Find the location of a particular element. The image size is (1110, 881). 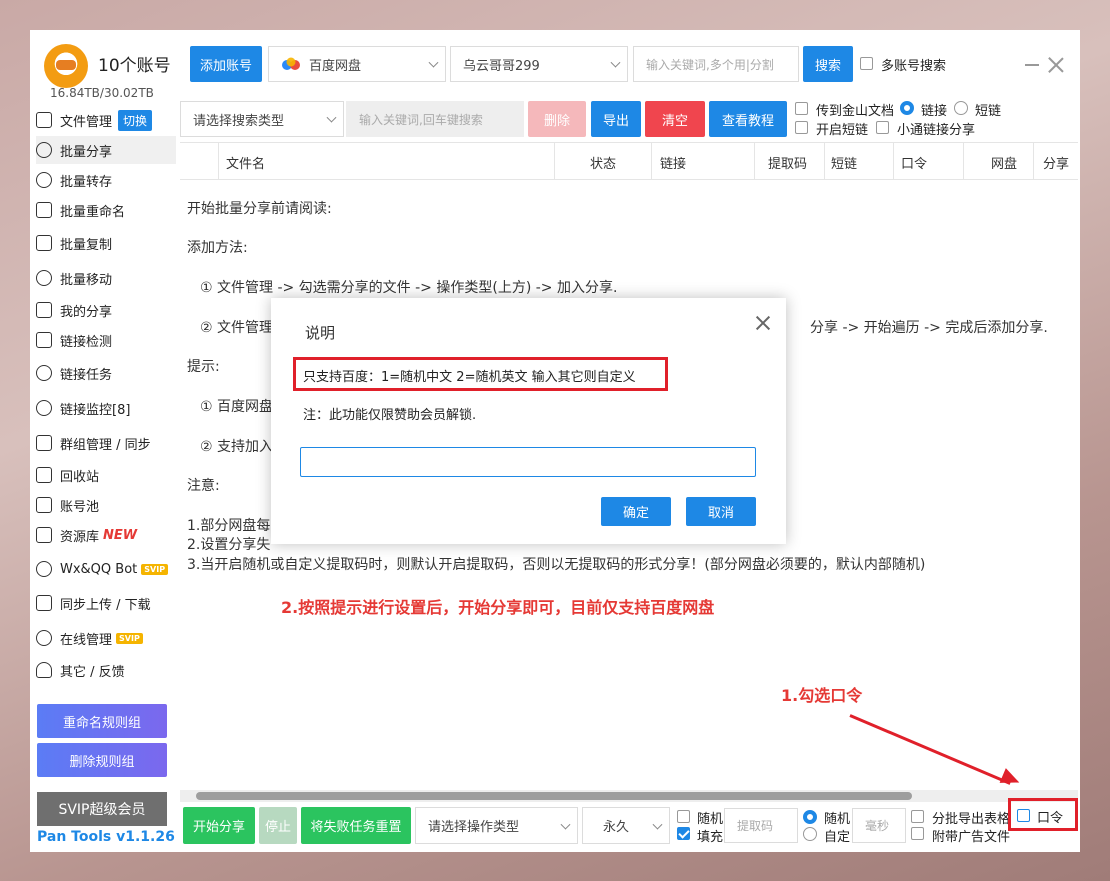

col-share: 分享 is located at coordinates (1056, 162).